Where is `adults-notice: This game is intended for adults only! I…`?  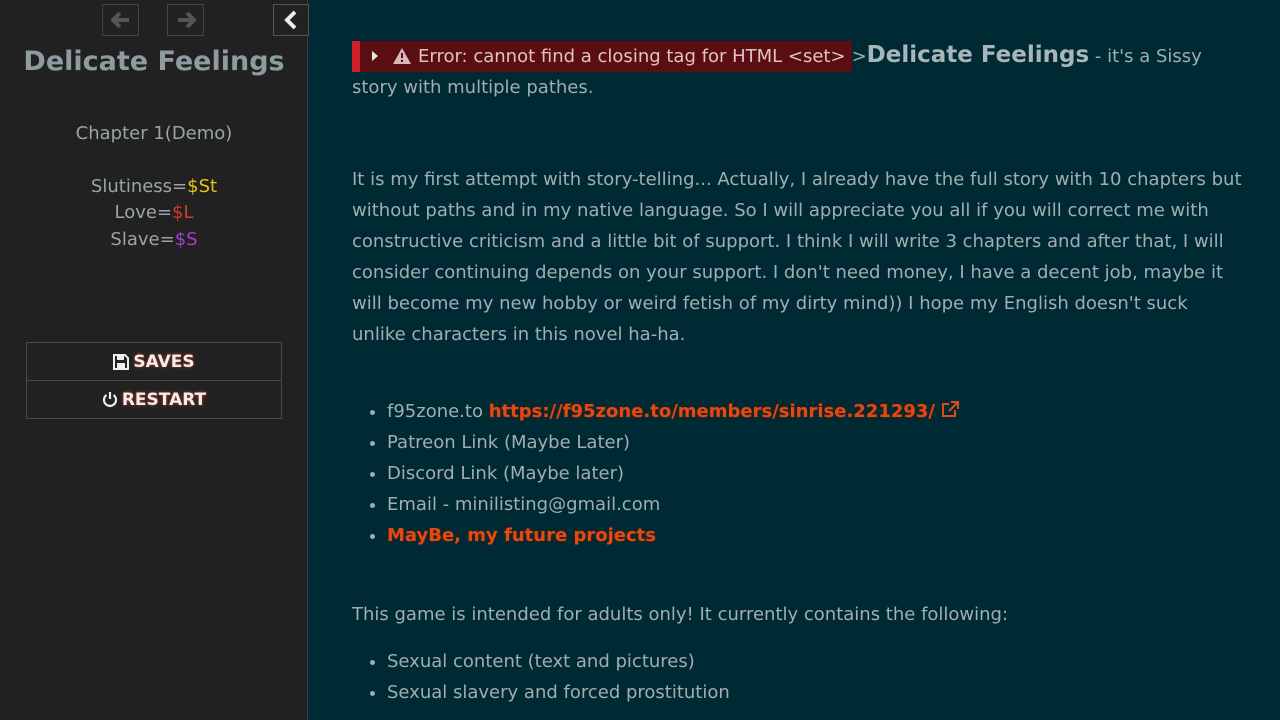 adults-notice: This game is intended for adults only! I… is located at coordinates (680, 614).